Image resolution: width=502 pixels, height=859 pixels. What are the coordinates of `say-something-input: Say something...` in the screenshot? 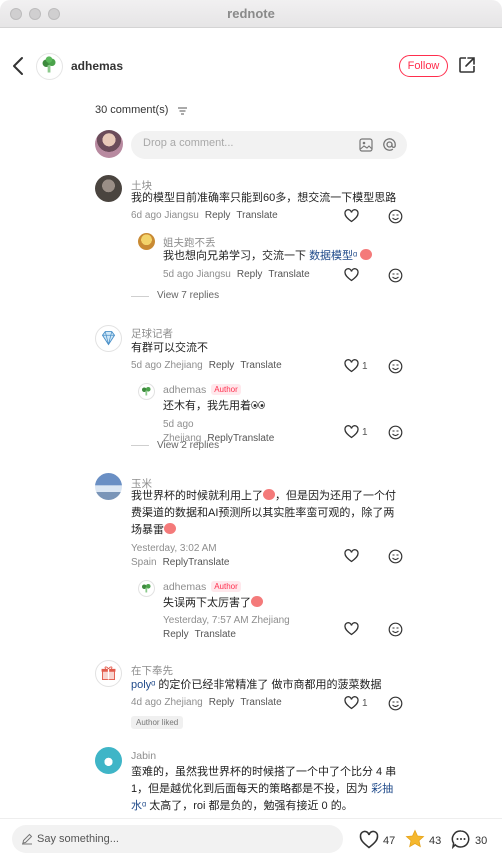 It's located at (177, 839).